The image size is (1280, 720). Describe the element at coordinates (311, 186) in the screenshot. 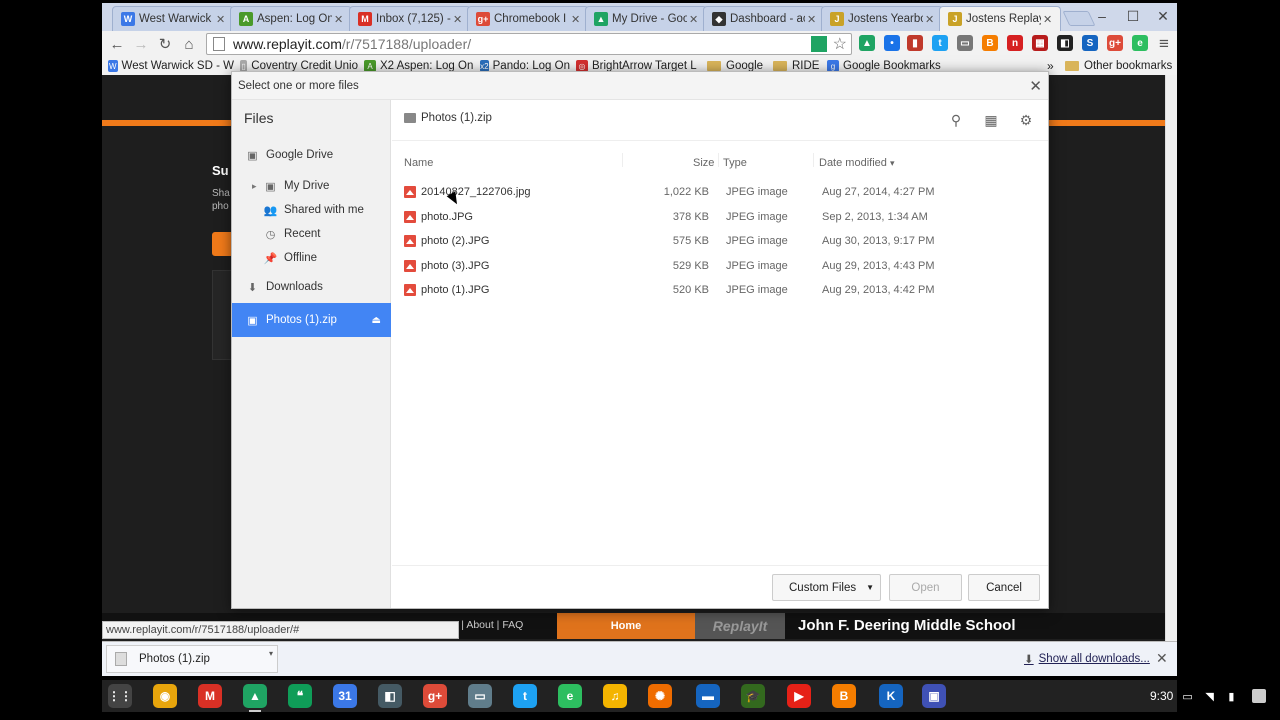

I see `nav-item-my-drive: ▸ ▣ My Drive` at that location.